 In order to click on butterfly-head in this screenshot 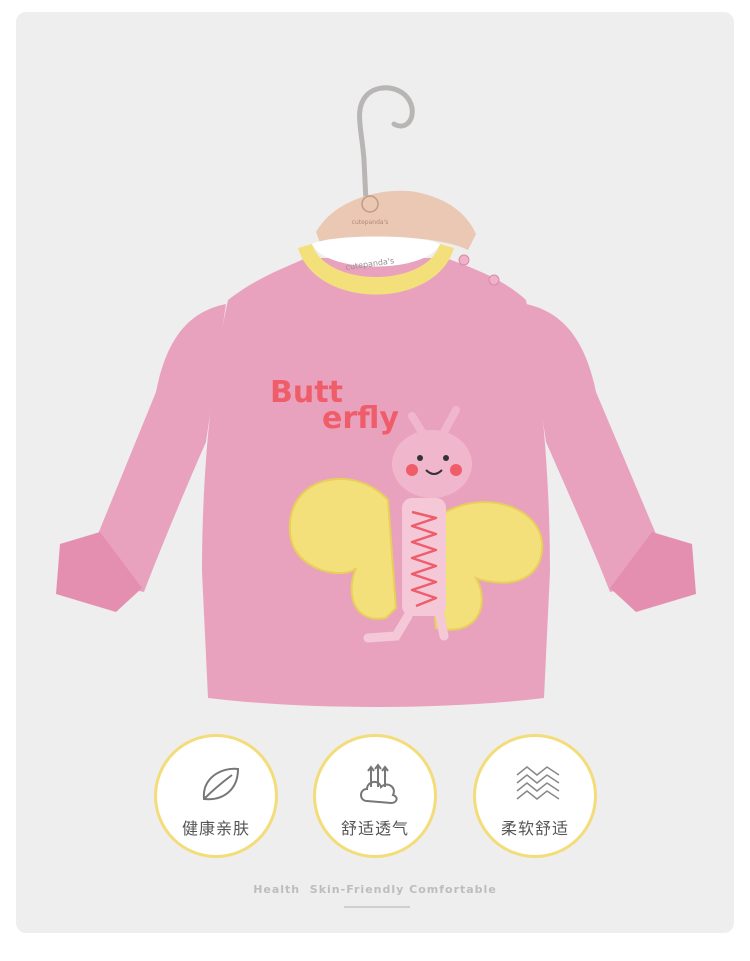, I will do `click(432, 464)`.